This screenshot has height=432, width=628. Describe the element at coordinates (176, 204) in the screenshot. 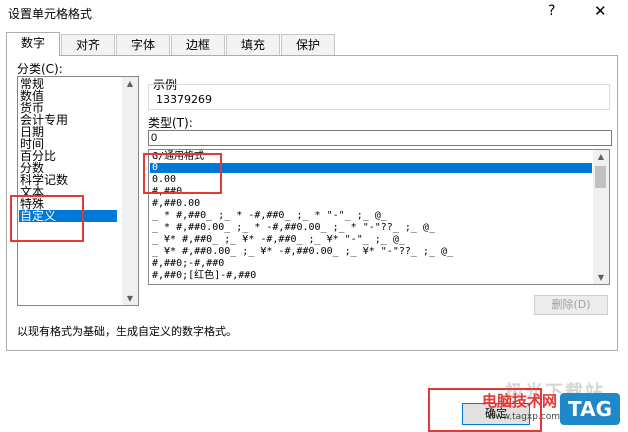

I see `format-item: #,##0.00` at that location.